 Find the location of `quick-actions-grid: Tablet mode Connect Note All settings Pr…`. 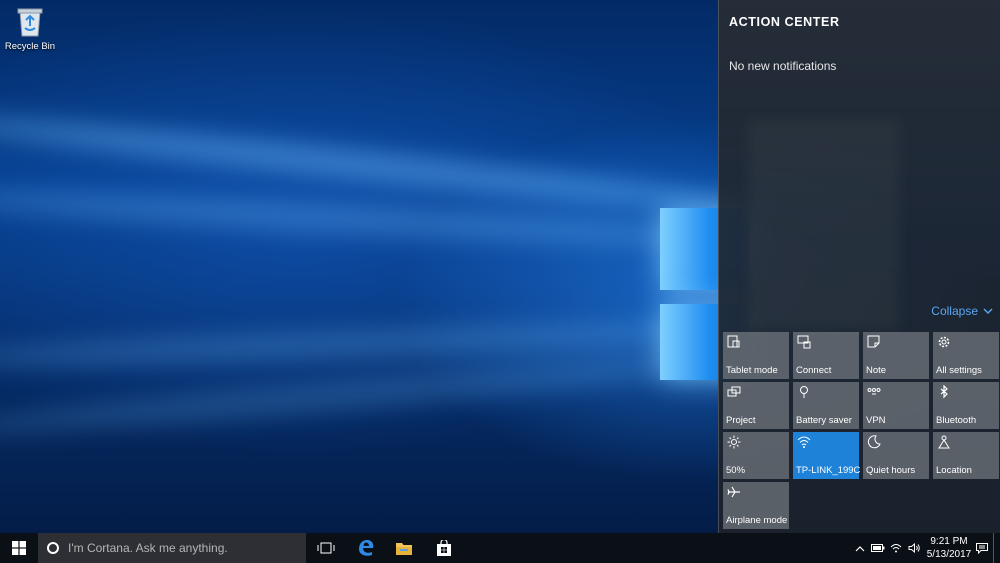

quick-actions-grid: Tablet mode Connect Note All settings Pr… is located at coordinates (861, 430).